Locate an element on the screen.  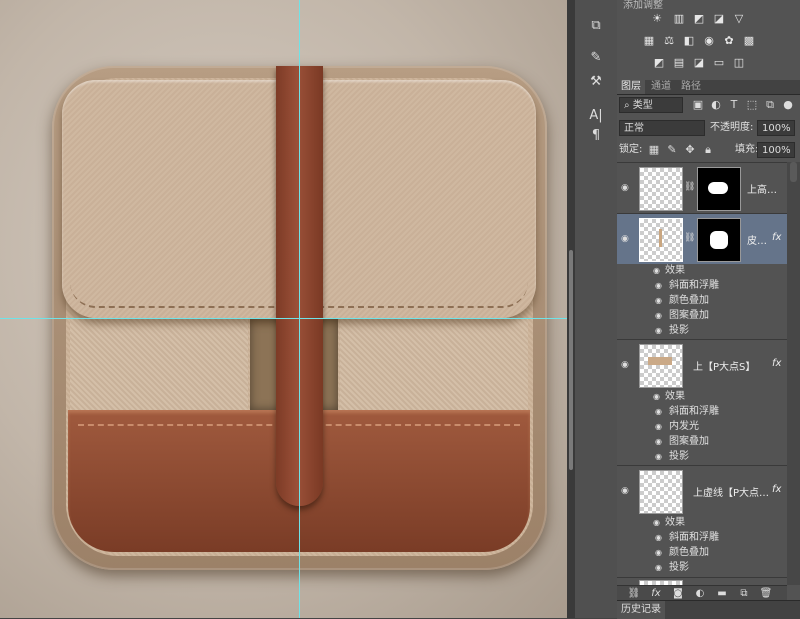
canvas-scrollbar is located at coordinates (571, 309).